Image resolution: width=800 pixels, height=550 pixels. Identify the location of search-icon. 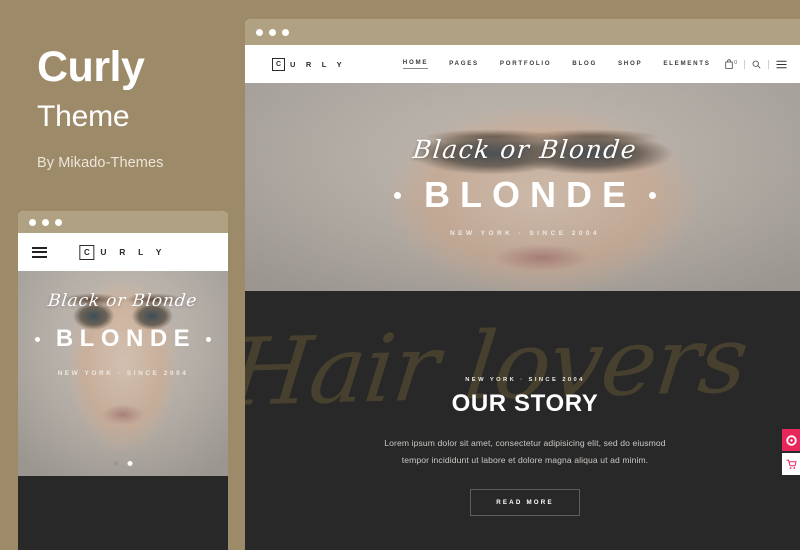
(756, 64).